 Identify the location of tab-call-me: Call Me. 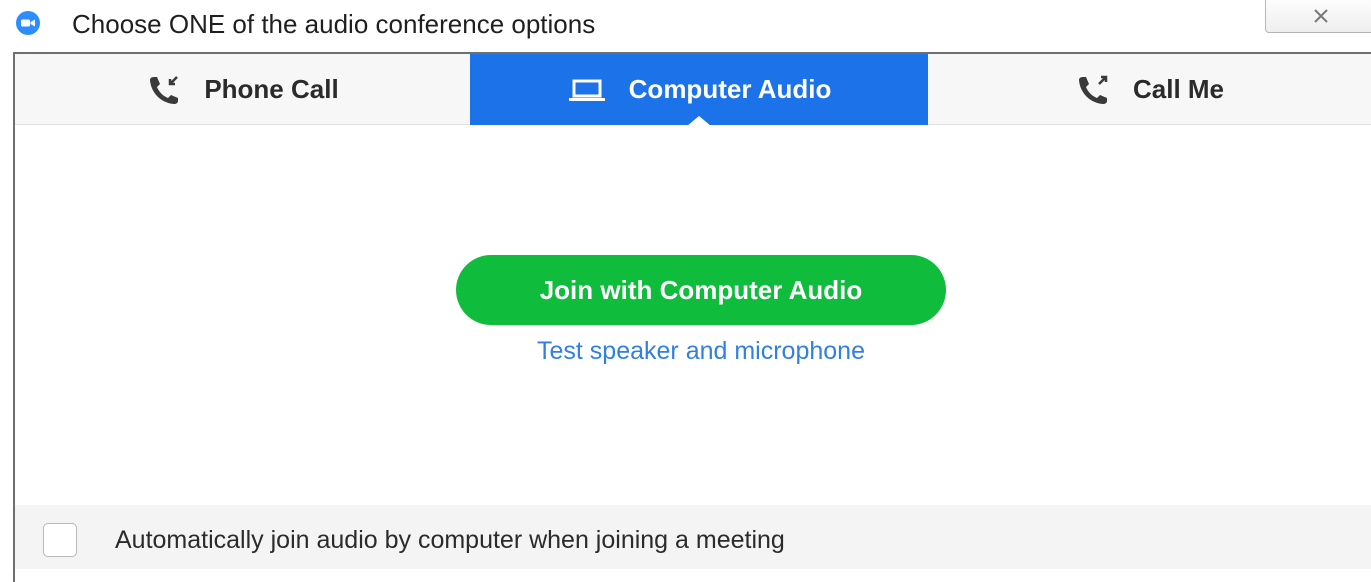
(1149, 89).